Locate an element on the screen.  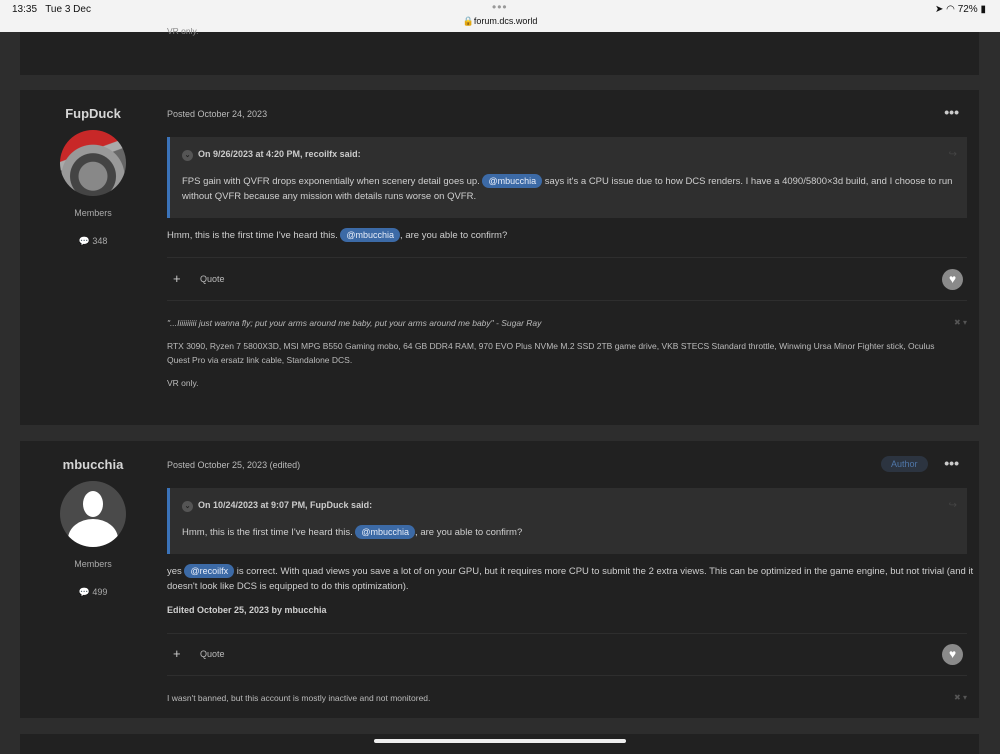
post-count: 💬 348 is located at coordinates (93, 241).